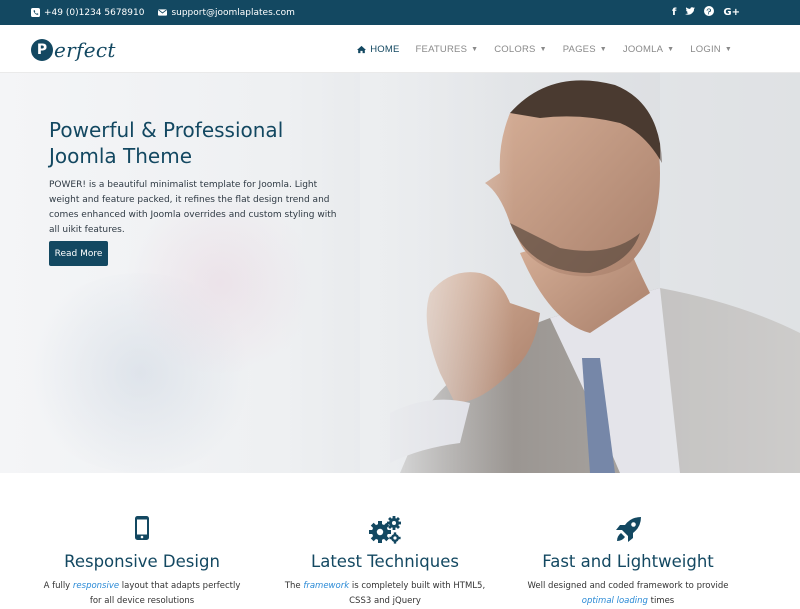 This screenshot has width=800, height=609. What do you see at coordinates (515, 49) in the screenshot?
I see `nav-label: COLORS` at bounding box center [515, 49].